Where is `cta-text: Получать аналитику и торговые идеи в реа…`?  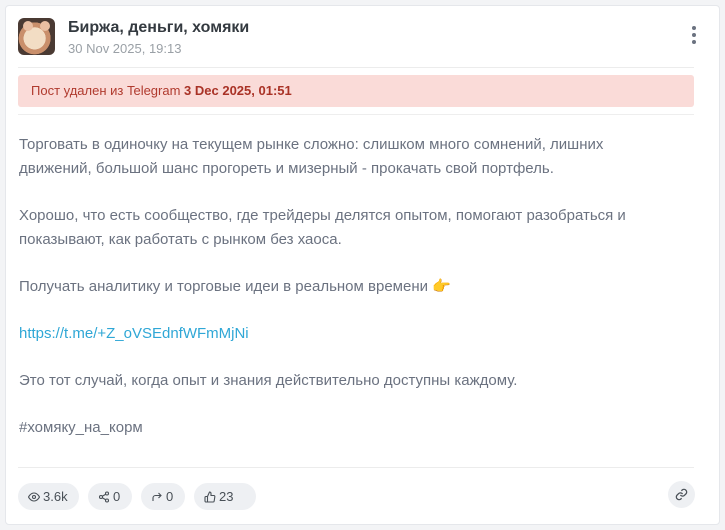
cta-text: Получать аналитику и торговые идеи в реа… is located at coordinates (223, 286).